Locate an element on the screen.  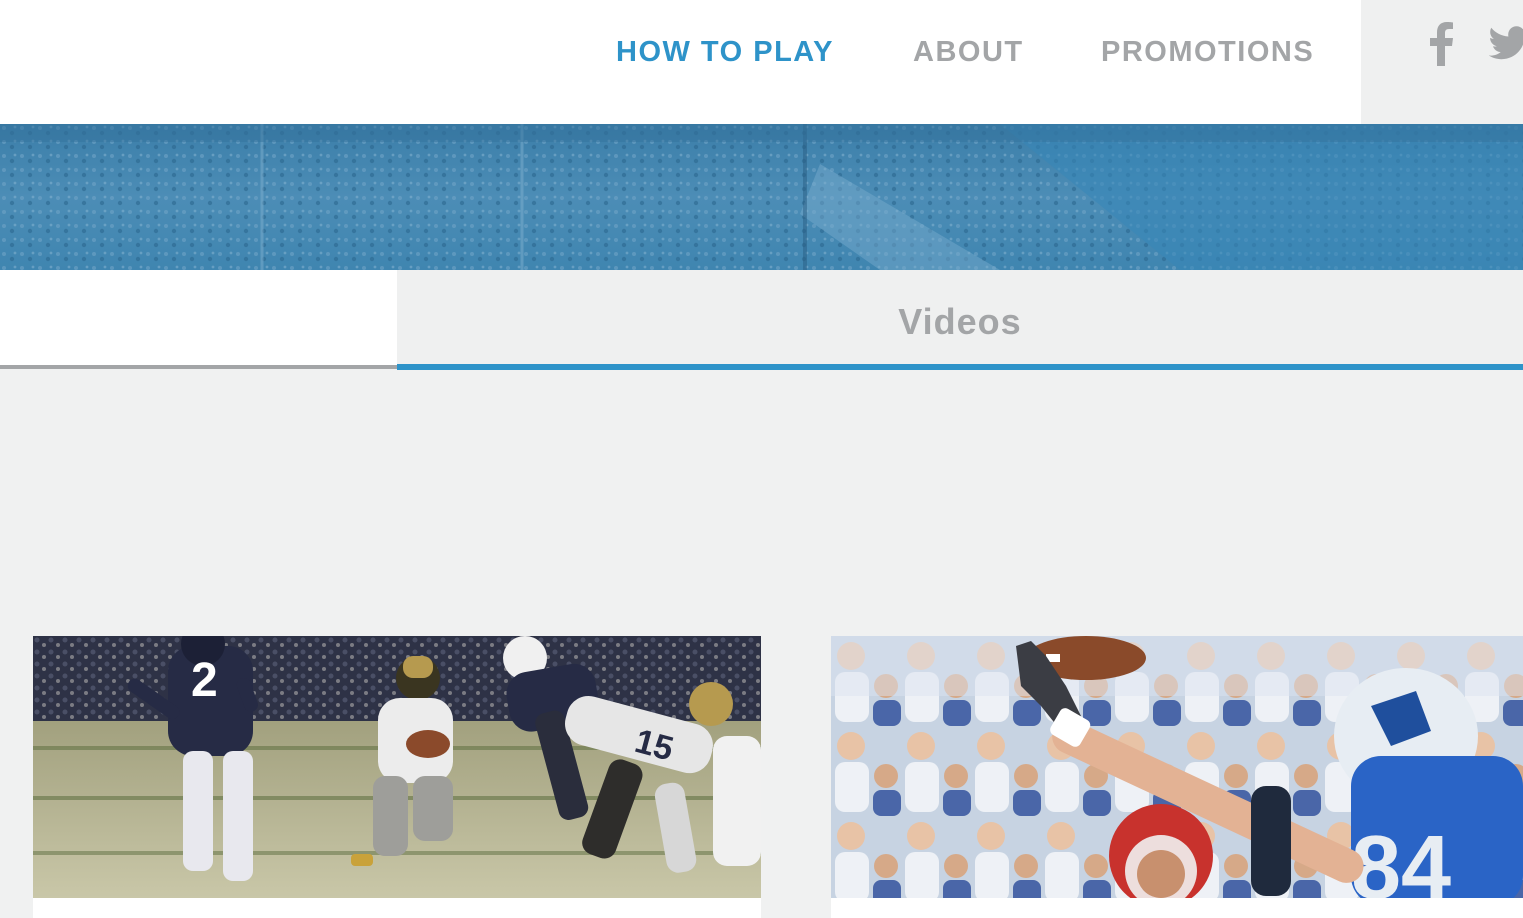
nav-link-promotions: PROMOTIONS is located at coordinates (1207, 52).